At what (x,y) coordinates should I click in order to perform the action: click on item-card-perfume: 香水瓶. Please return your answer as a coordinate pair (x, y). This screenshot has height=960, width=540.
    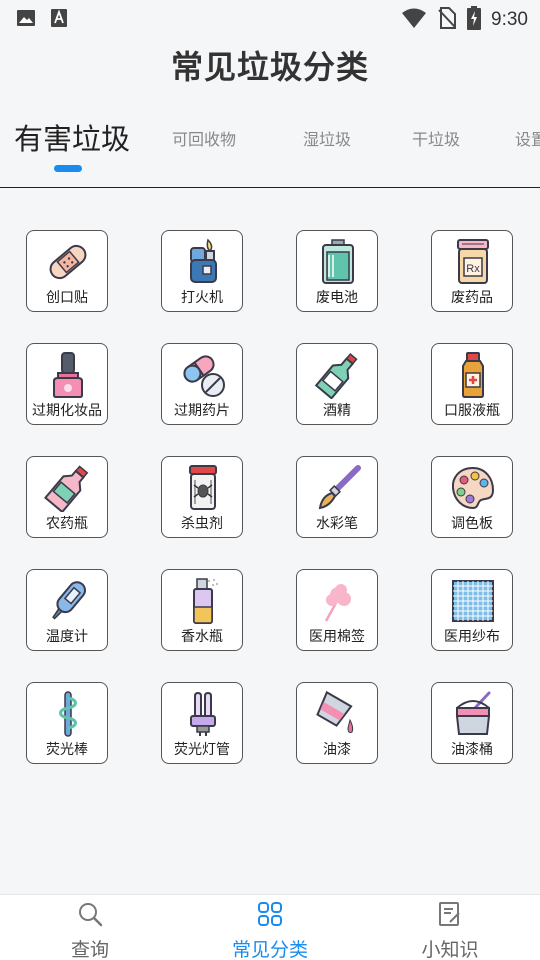
    Looking at the image, I should click on (202, 610).